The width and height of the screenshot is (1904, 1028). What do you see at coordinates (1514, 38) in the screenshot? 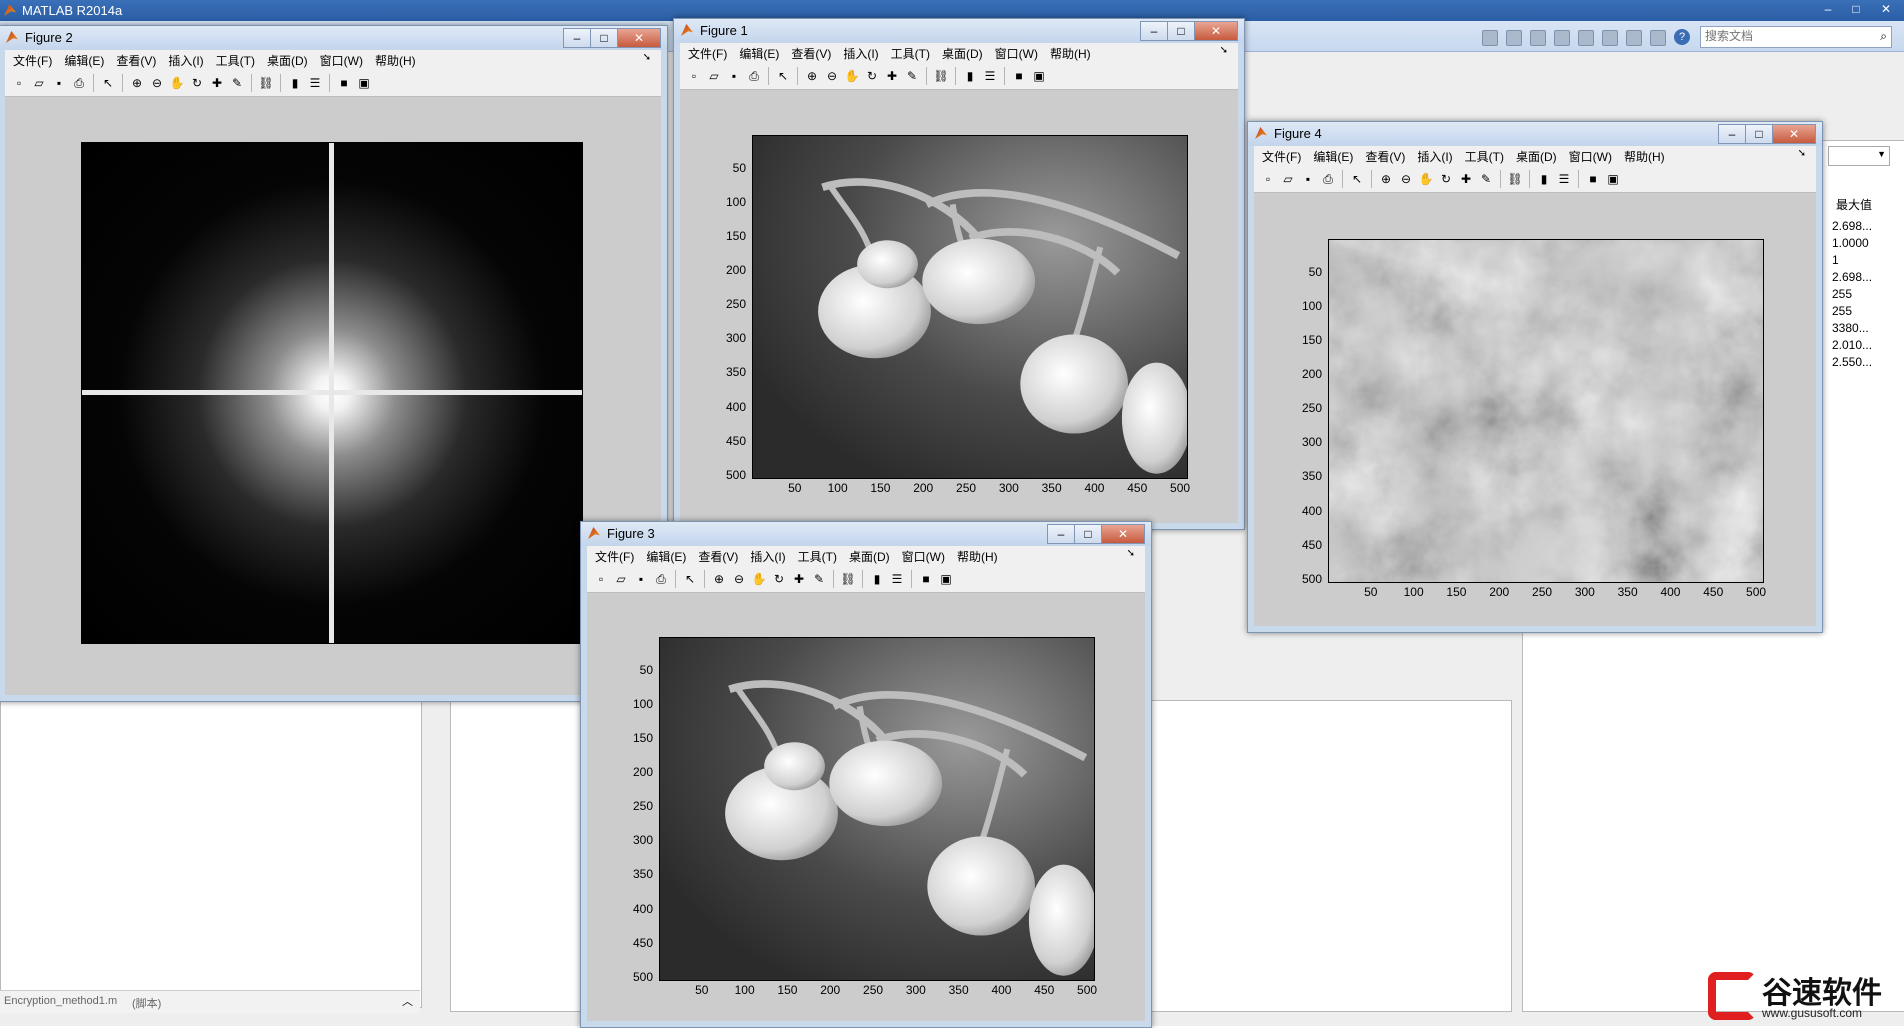
I see `save-icon` at bounding box center [1514, 38].